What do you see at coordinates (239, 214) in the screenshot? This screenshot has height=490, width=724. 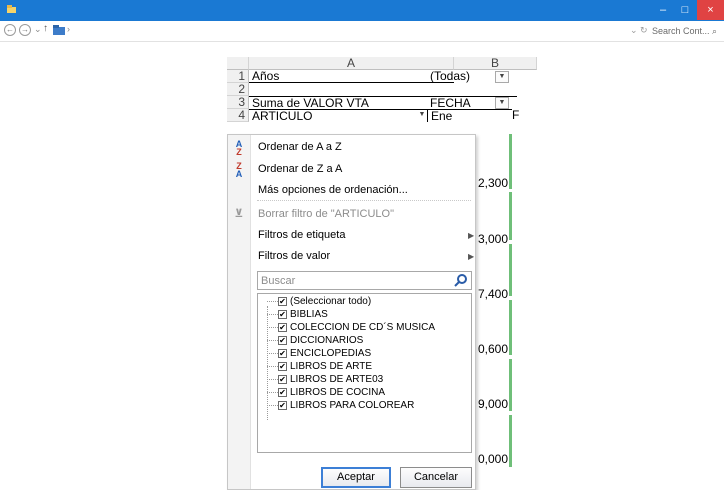 I see `clear-filter-icon: ⊻` at bounding box center [239, 214].